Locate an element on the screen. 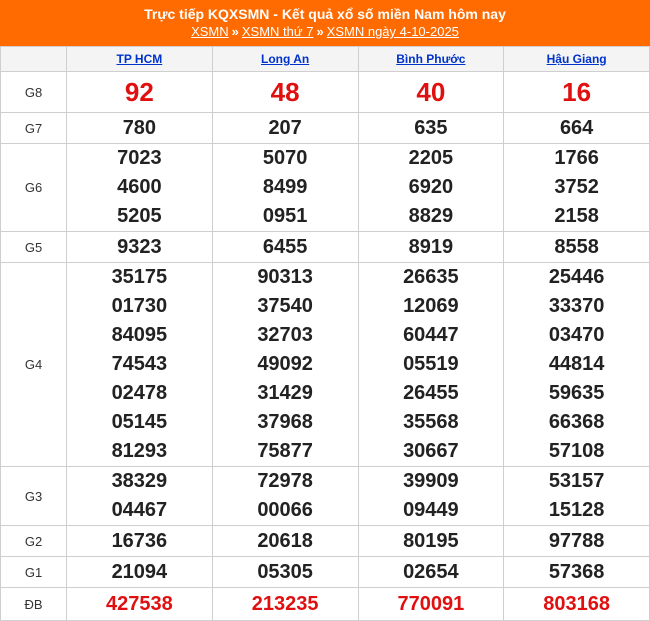  prize-cell: 8558 is located at coordinates (576, 247).